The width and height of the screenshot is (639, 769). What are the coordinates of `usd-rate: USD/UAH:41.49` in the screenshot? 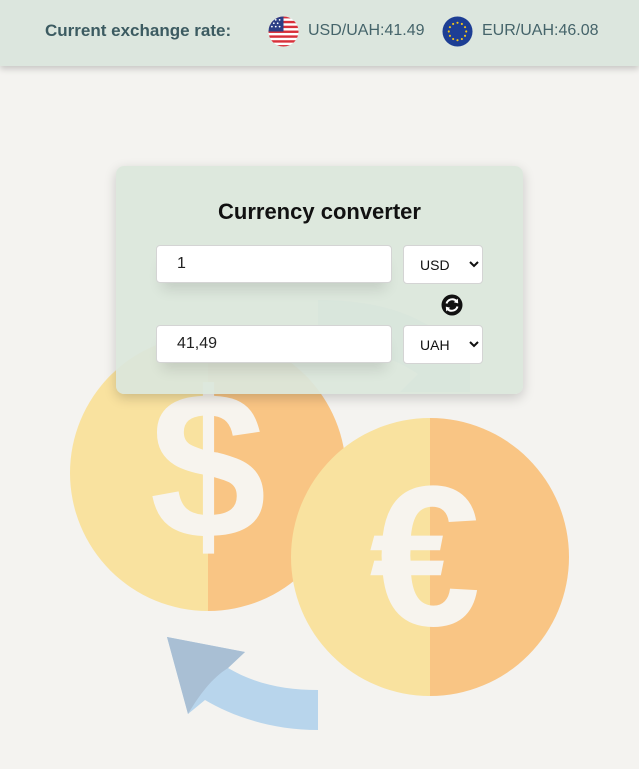 It's located at (346, 31).